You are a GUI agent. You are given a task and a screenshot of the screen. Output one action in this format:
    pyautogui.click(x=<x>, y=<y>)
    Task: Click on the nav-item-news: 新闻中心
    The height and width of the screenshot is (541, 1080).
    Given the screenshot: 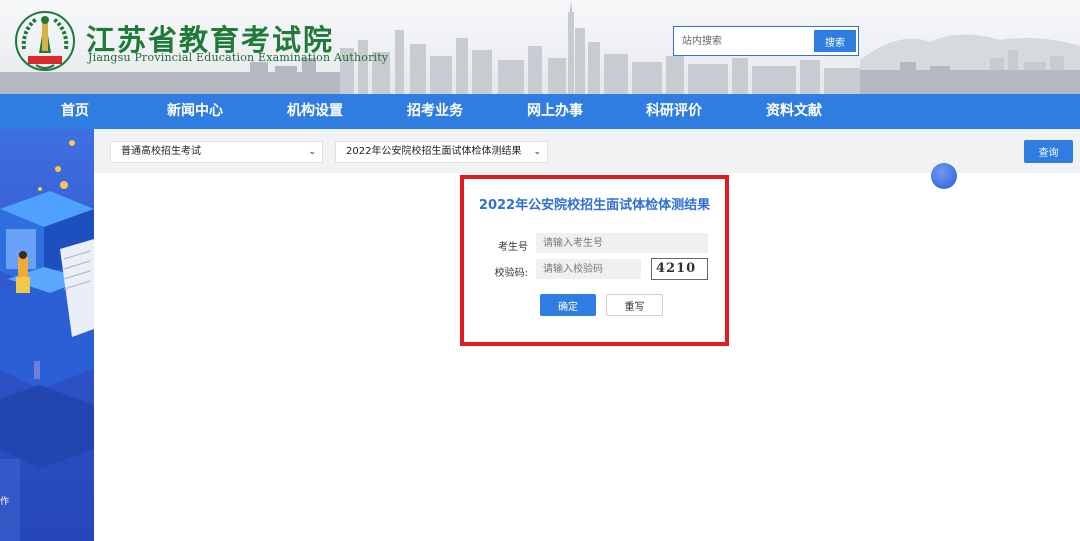 What is the action you would take?
    pyautogui.click(x=195, y=111)
    